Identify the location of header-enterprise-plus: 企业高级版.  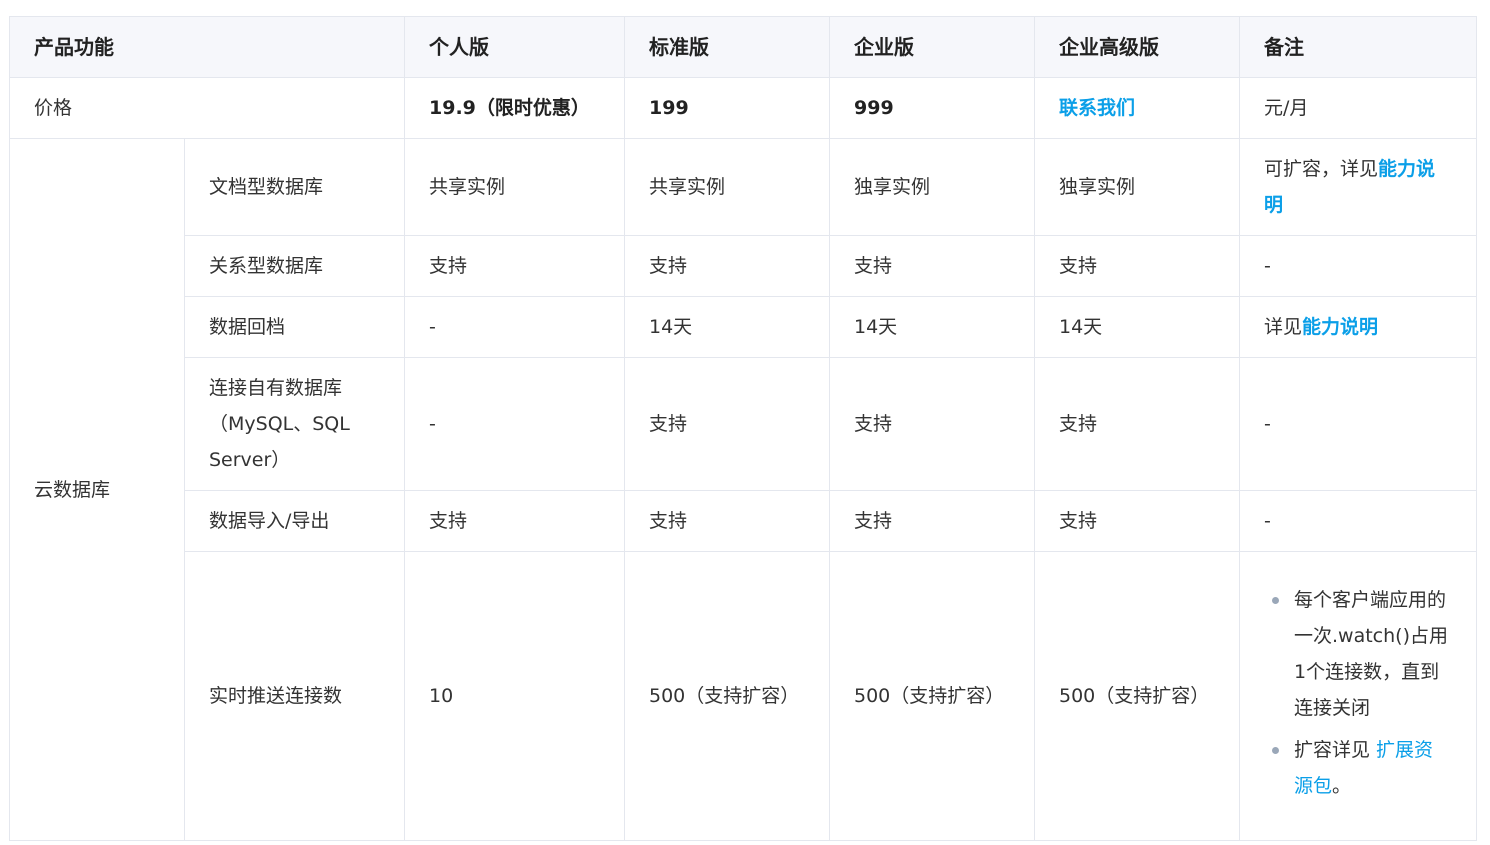
(1137, 47).